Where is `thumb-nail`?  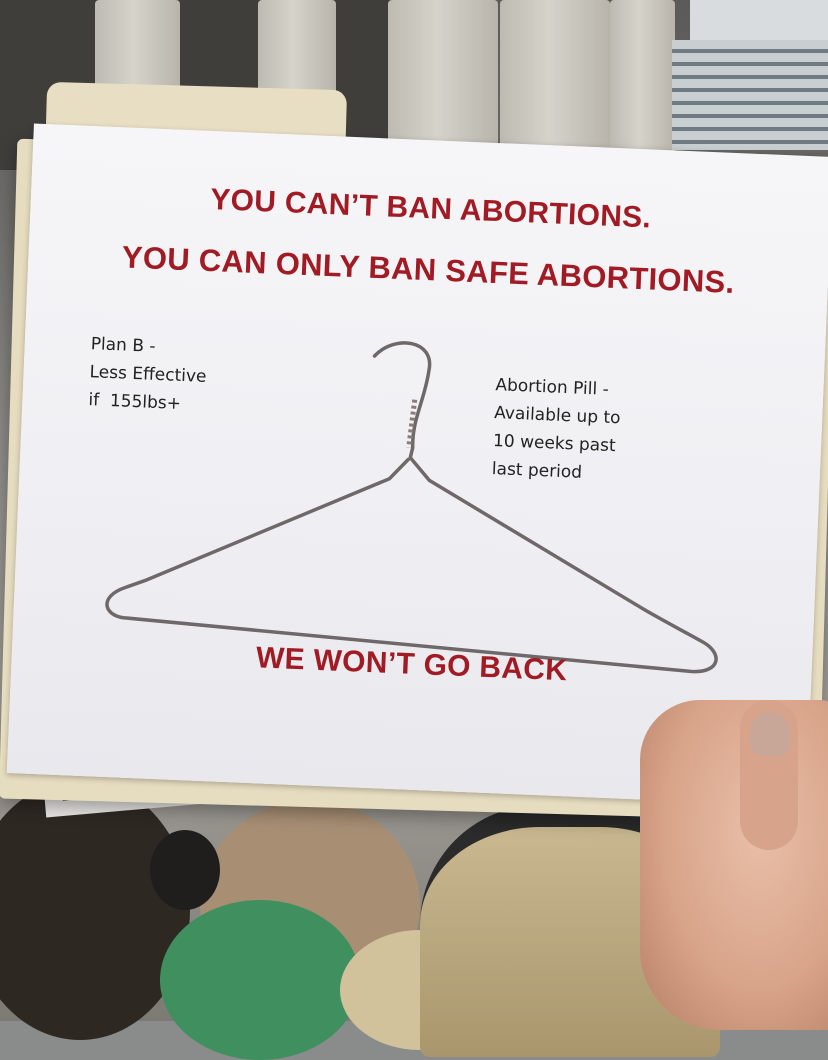 thumb-nail is located at coordinates (770, 734).